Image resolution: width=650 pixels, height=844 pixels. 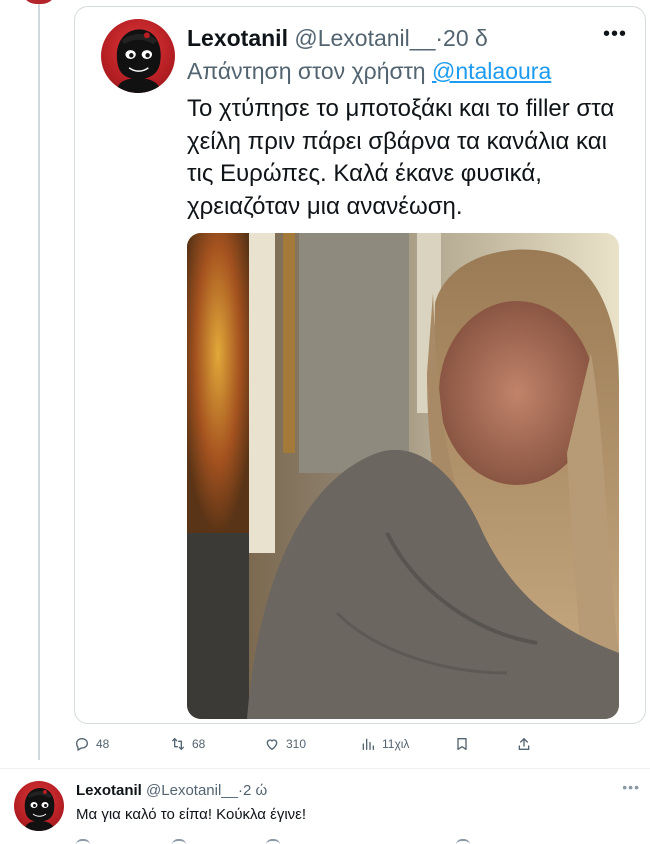 I want to click on retweet-button: 68, so click(x=187, y=744).